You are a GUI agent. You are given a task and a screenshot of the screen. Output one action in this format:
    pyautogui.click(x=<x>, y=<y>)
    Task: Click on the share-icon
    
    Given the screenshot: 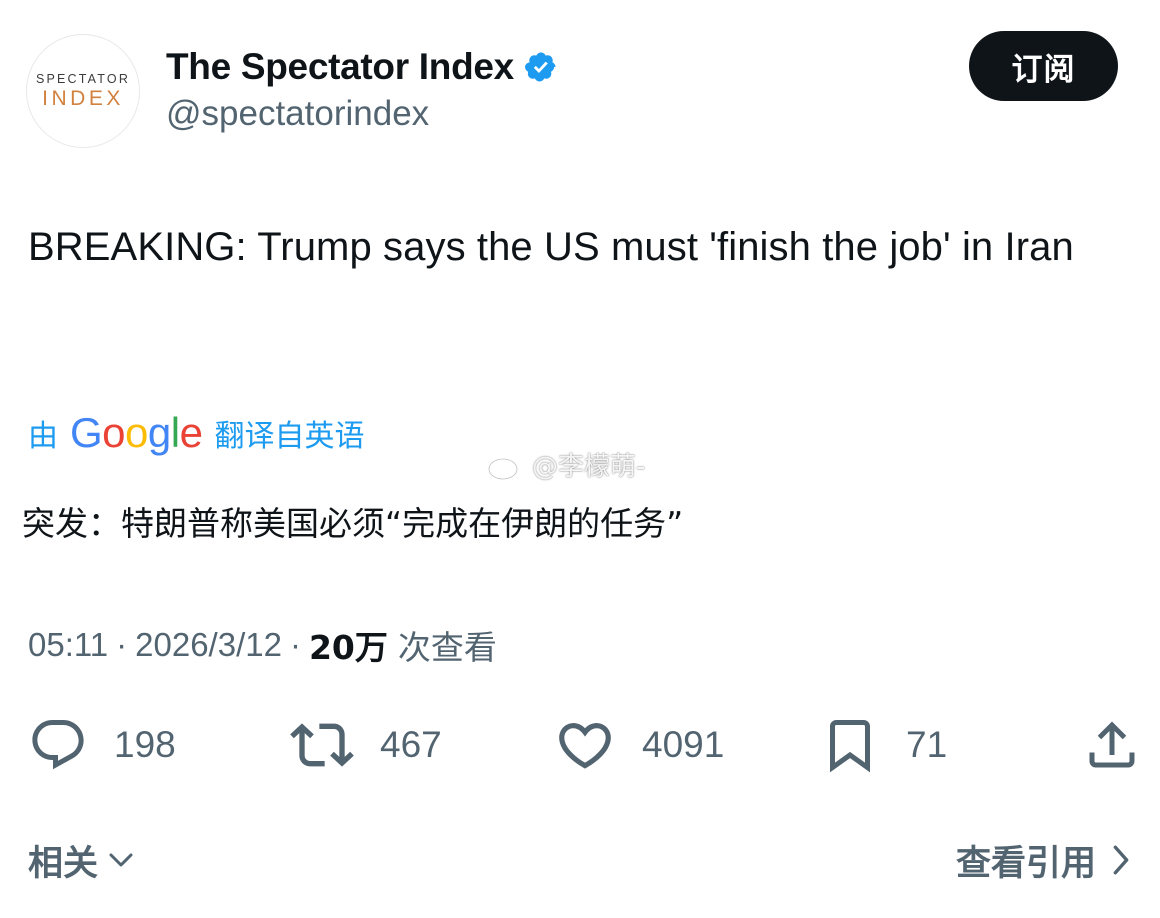 What is the action you would take?
    pyautogui.click(x=1112, y=744)
    